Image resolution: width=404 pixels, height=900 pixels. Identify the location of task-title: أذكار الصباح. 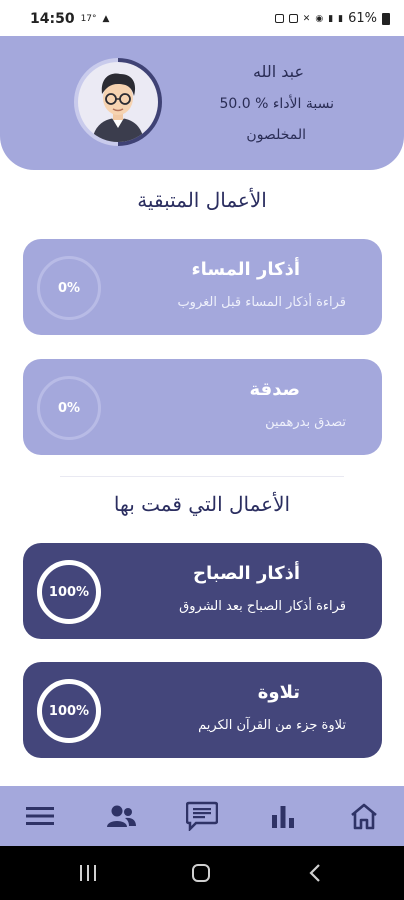
(246, 573).